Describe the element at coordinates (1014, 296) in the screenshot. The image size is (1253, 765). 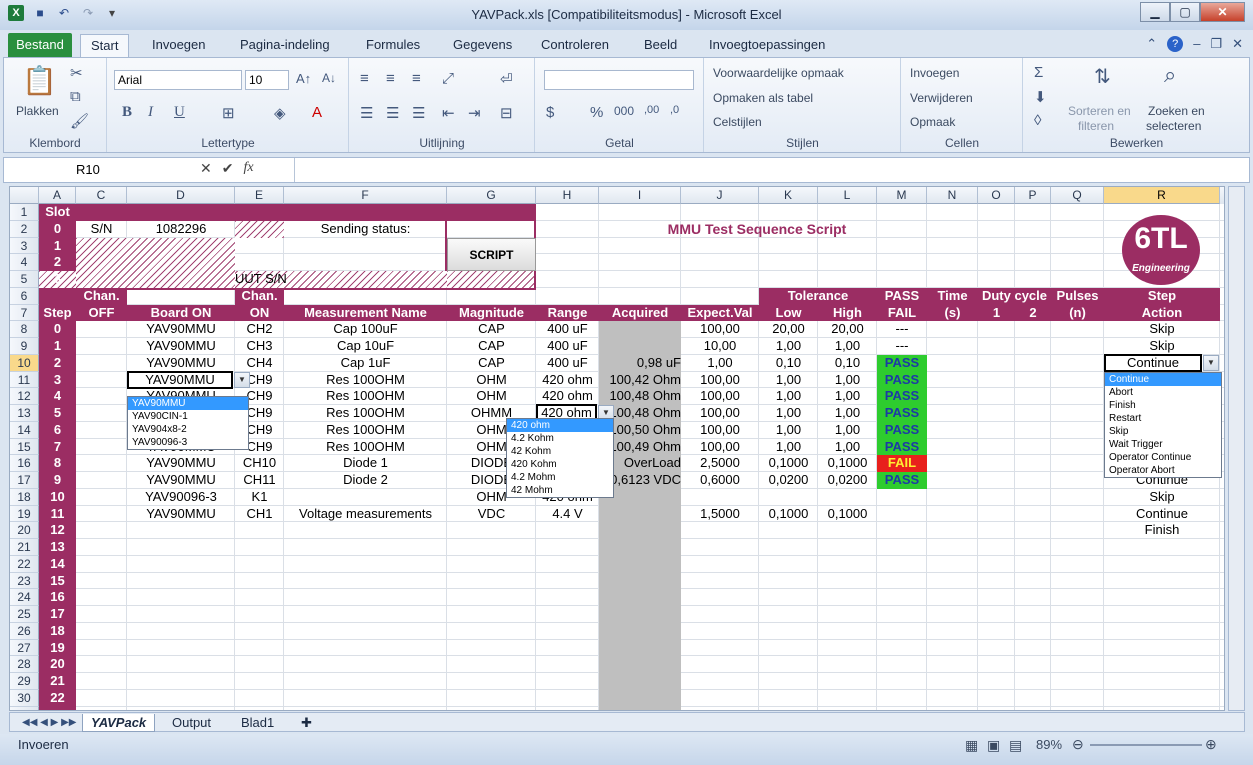
I see `header-duty: Duty cycle` at that location.